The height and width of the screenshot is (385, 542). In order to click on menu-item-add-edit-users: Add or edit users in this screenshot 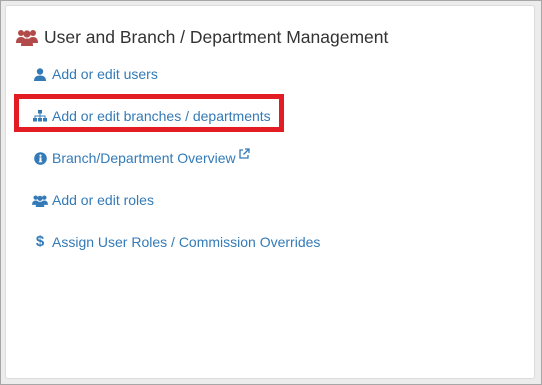, I will do `click(95, 74)`.